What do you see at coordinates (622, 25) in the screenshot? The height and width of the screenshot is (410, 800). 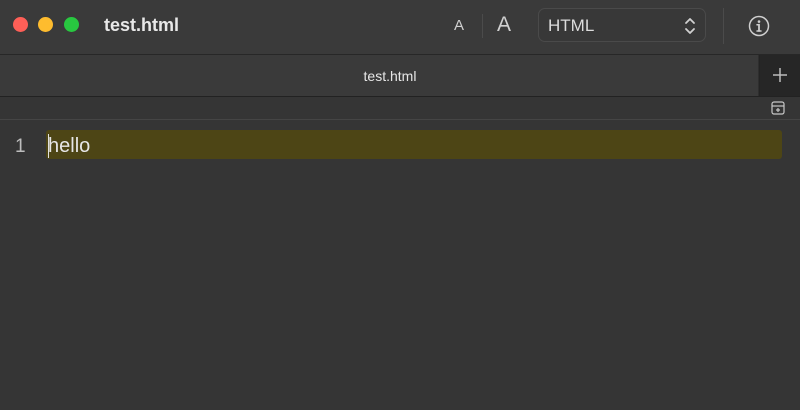 I see `language-select: HTML` at bounding box center [622, 25].